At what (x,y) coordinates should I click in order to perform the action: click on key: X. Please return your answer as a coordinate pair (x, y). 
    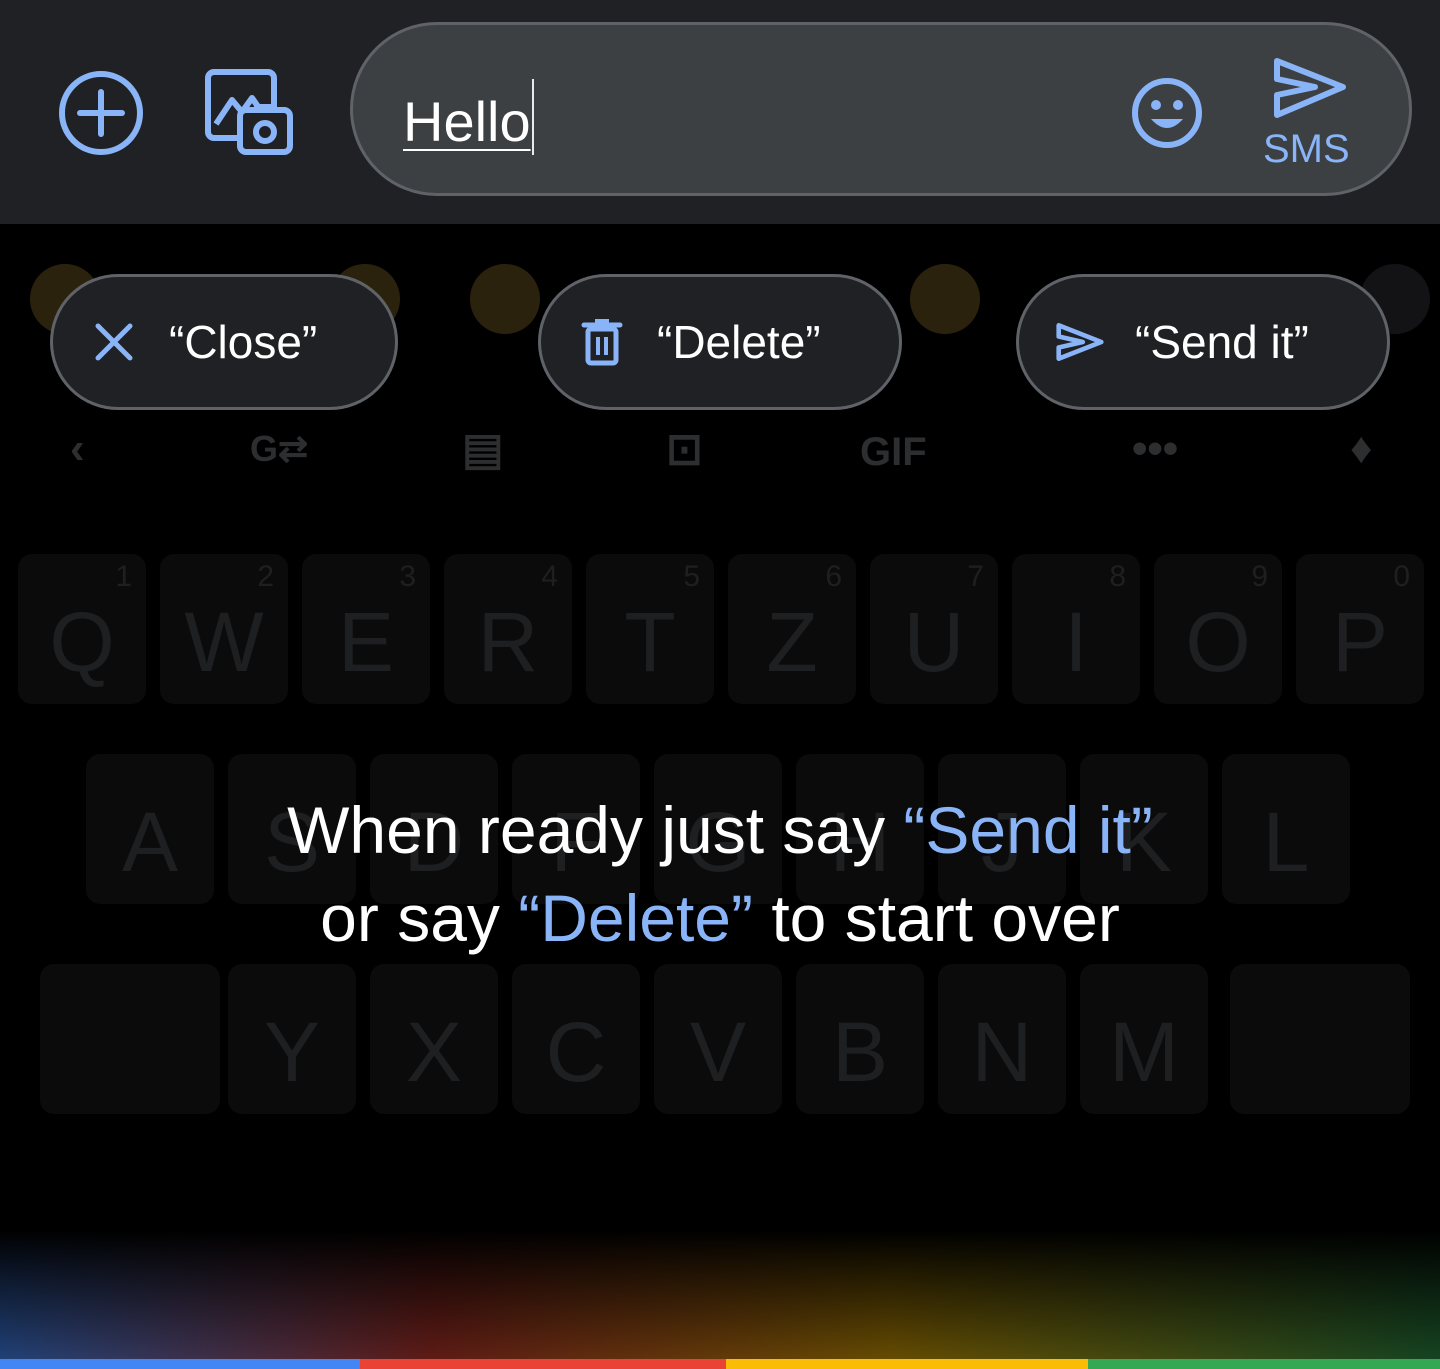
    Looking at the image, I should click on (434, 1039).